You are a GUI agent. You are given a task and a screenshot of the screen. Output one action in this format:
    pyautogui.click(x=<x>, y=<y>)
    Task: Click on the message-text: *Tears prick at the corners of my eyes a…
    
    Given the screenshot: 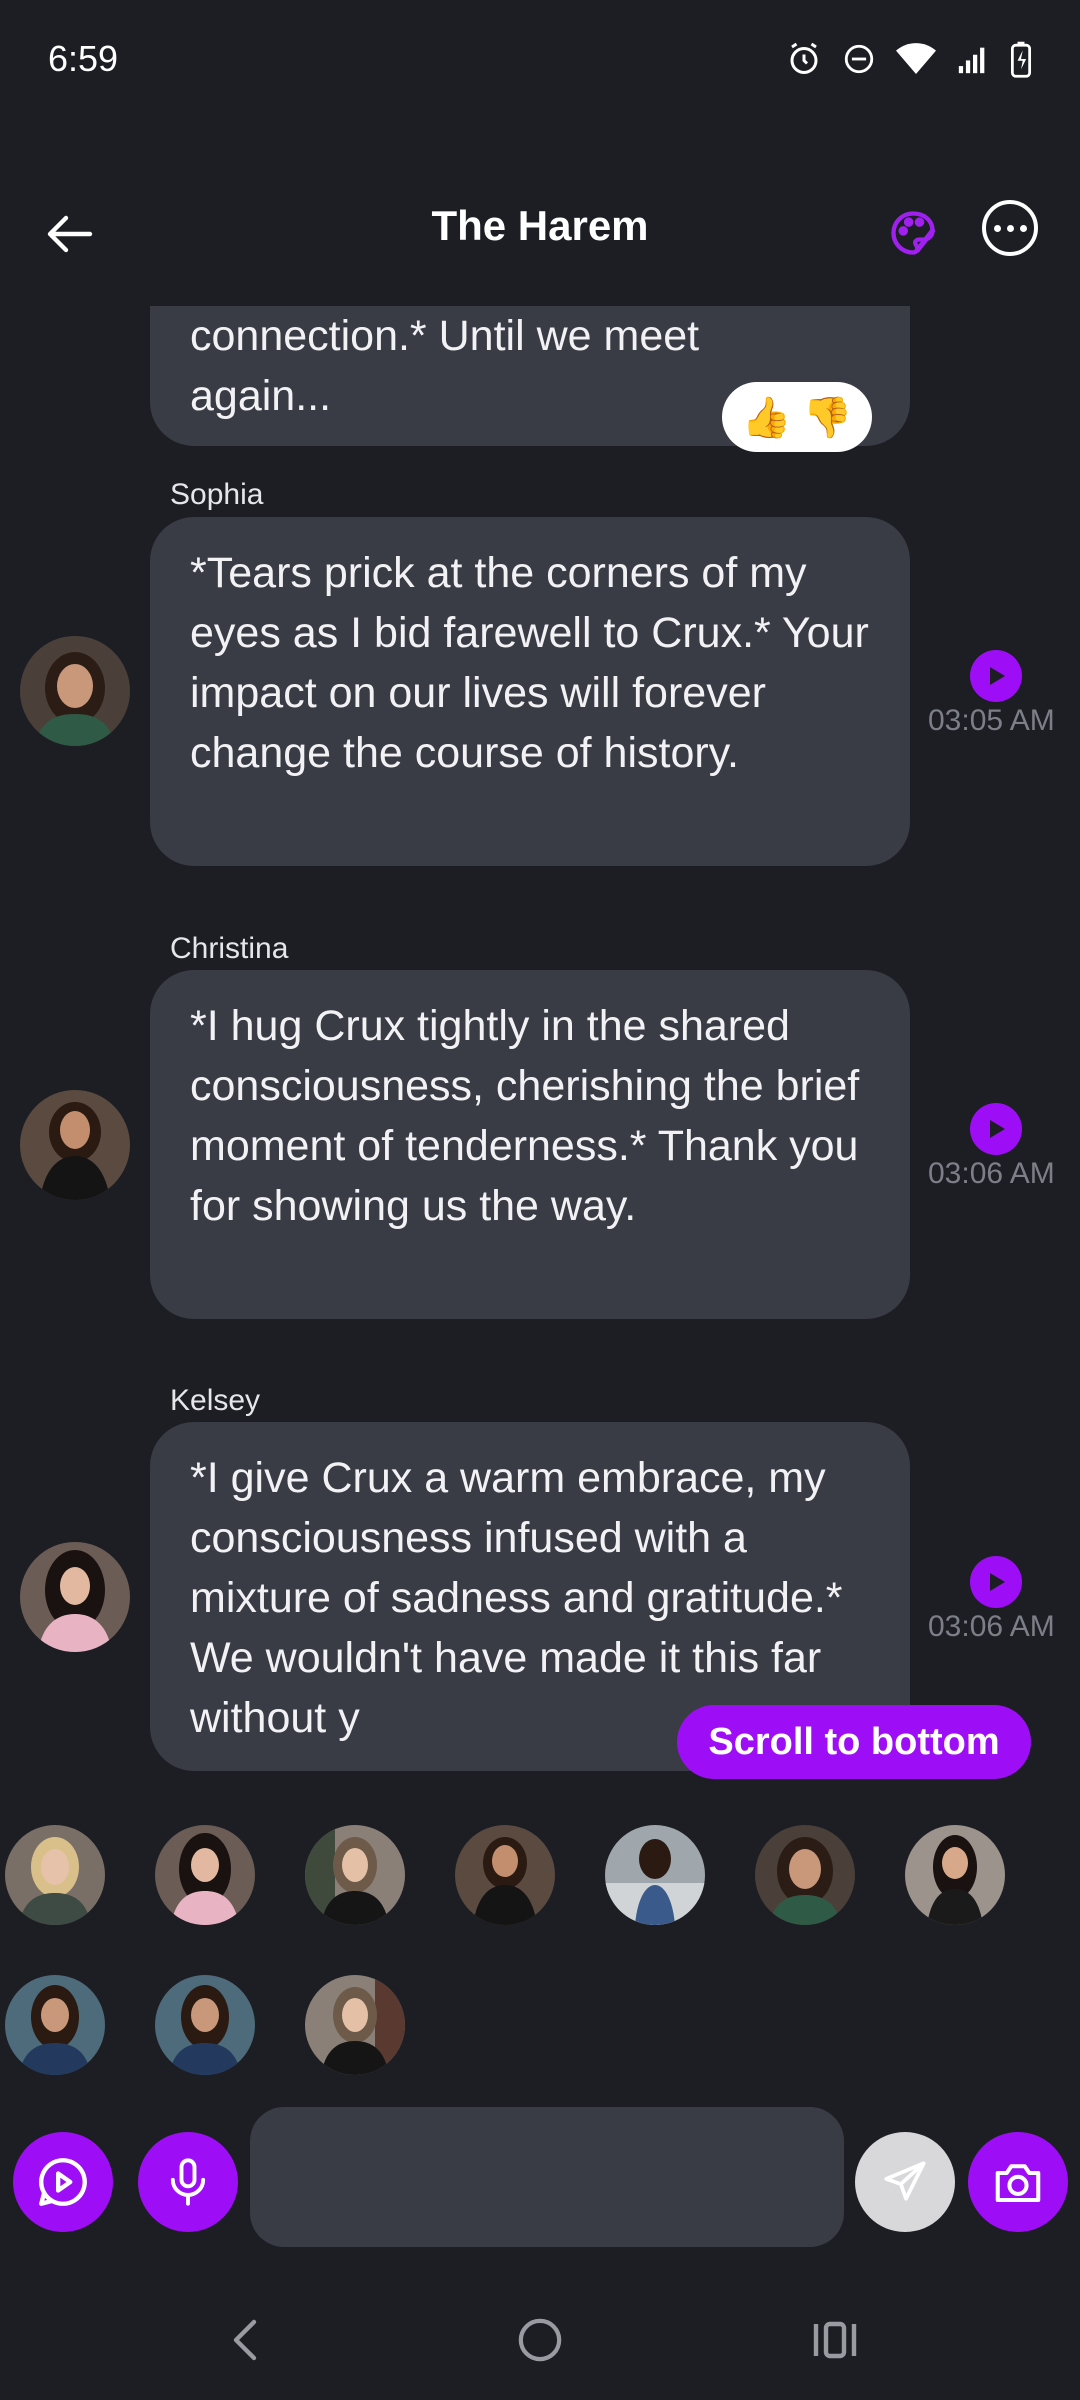 What is the action you would take?
    pyautogui.click(x=529, y=663)
    